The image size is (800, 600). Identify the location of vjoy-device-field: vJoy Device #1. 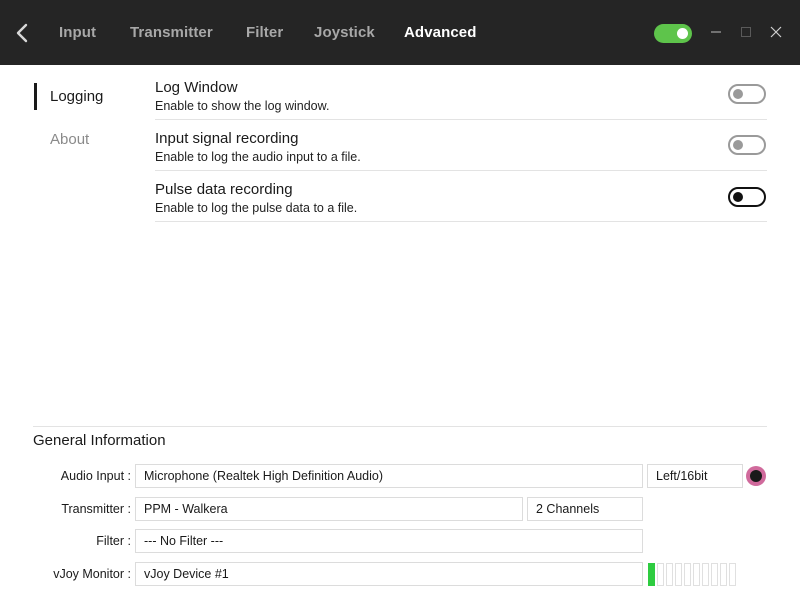
(389, 574).